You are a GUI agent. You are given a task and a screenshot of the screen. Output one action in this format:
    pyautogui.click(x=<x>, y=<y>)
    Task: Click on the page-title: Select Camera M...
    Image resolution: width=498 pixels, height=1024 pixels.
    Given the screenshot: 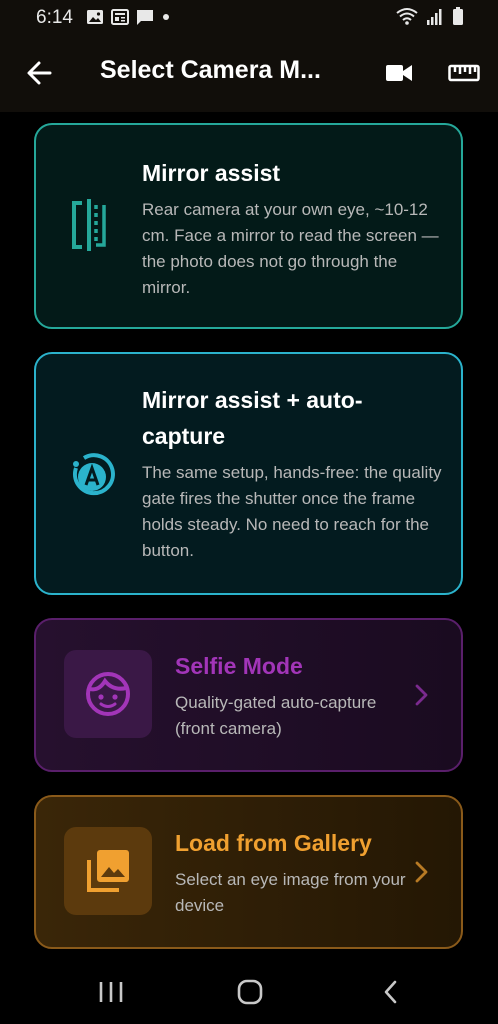 What is the action you would take?
    pyautogui.click(x=210, y=70)
    